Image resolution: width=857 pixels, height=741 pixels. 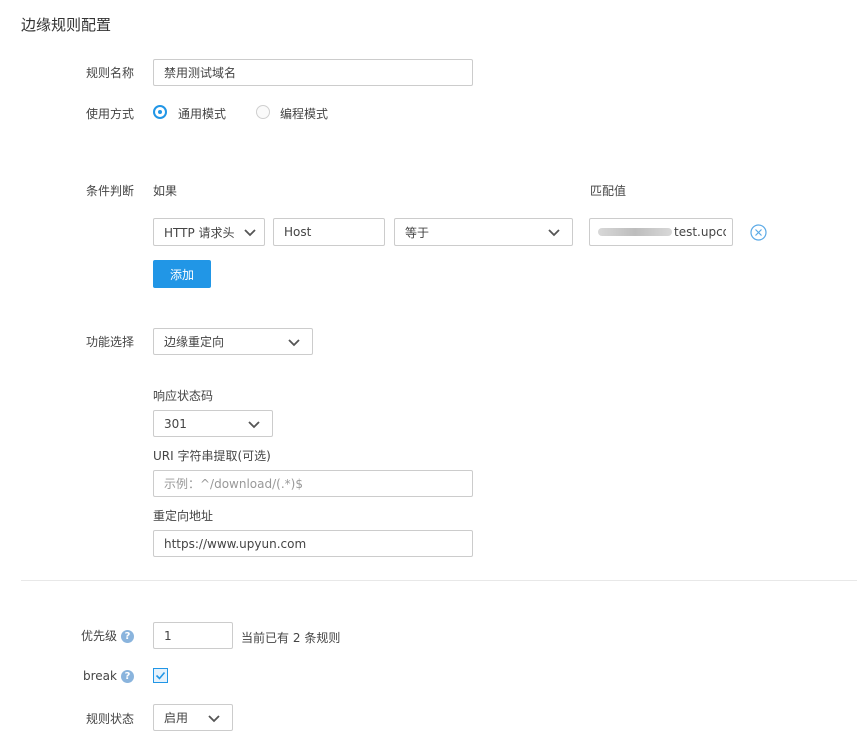 What do you see at coordinates (608, 191) in the screenshot?
I see `condition-match-header: 匹配值` at bounding box center [608, 191].